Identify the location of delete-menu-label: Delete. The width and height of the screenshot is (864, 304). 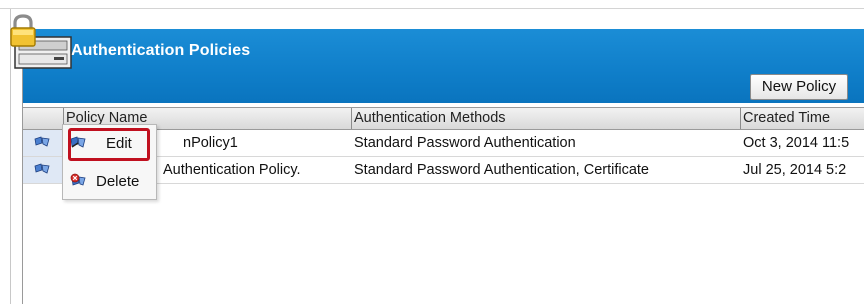
(118, 181).